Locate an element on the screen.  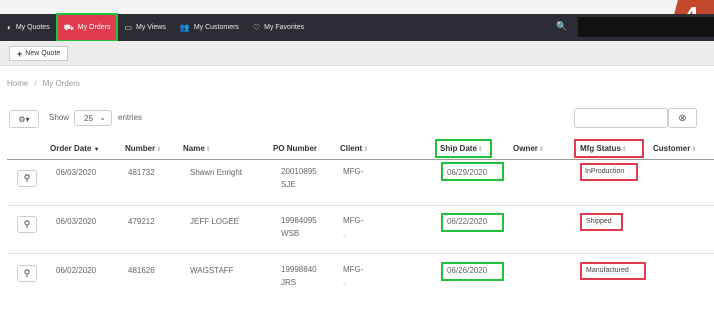
header-divider is located at coordinates (360, 159).